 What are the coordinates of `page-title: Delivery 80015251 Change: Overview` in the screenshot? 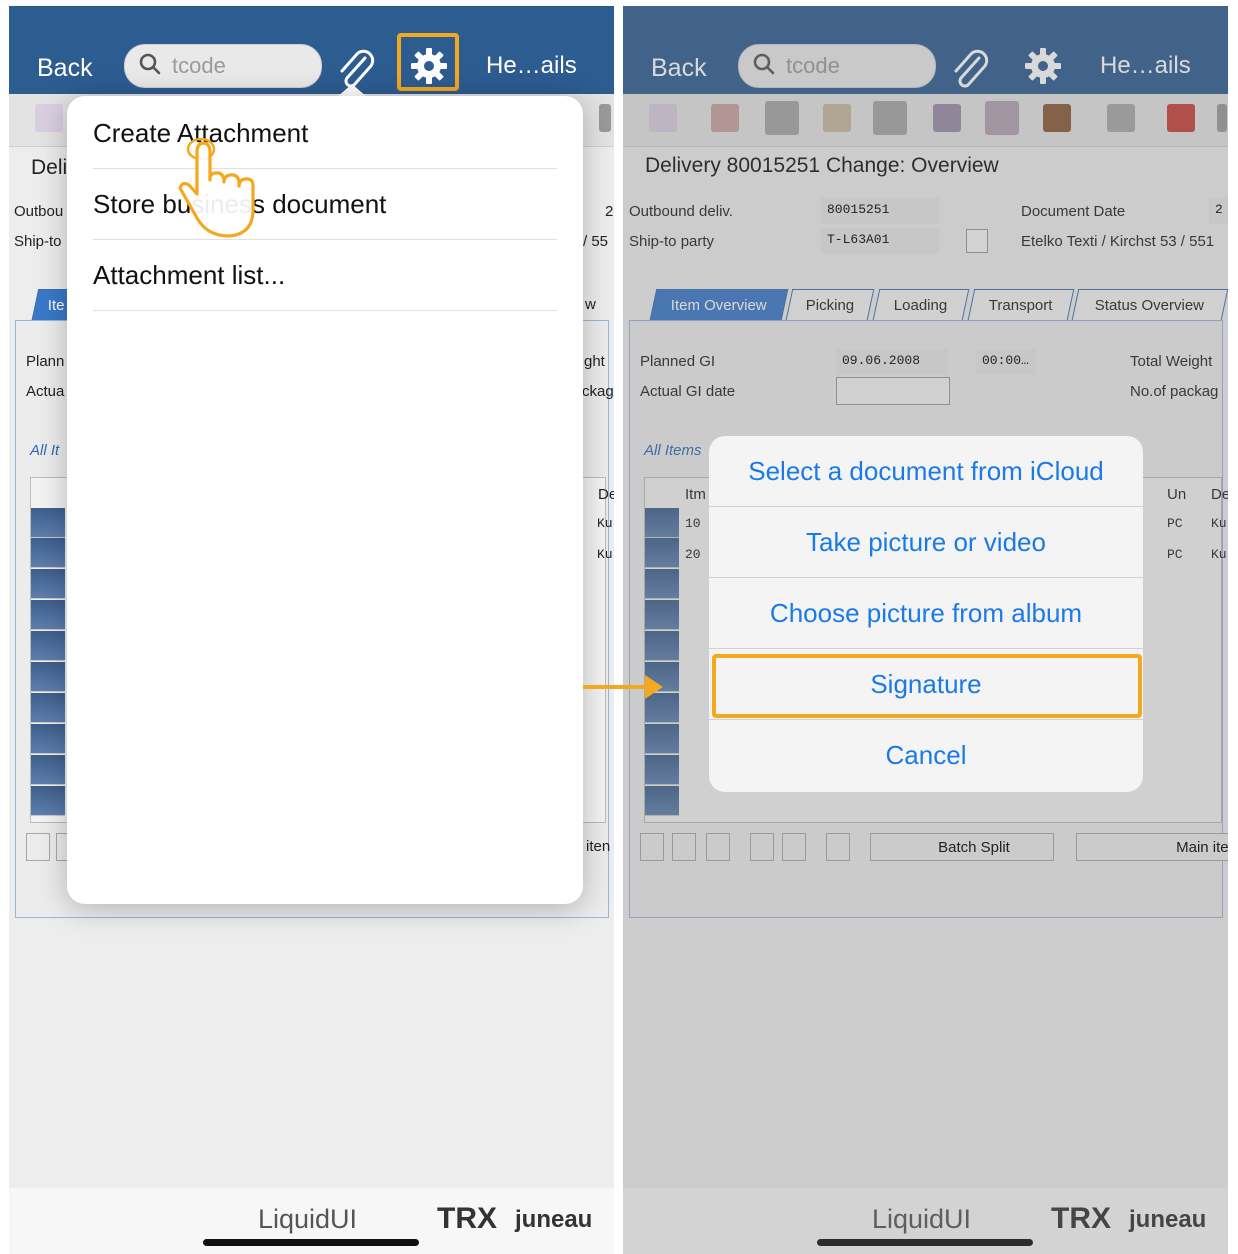 It's located at (822, 165).